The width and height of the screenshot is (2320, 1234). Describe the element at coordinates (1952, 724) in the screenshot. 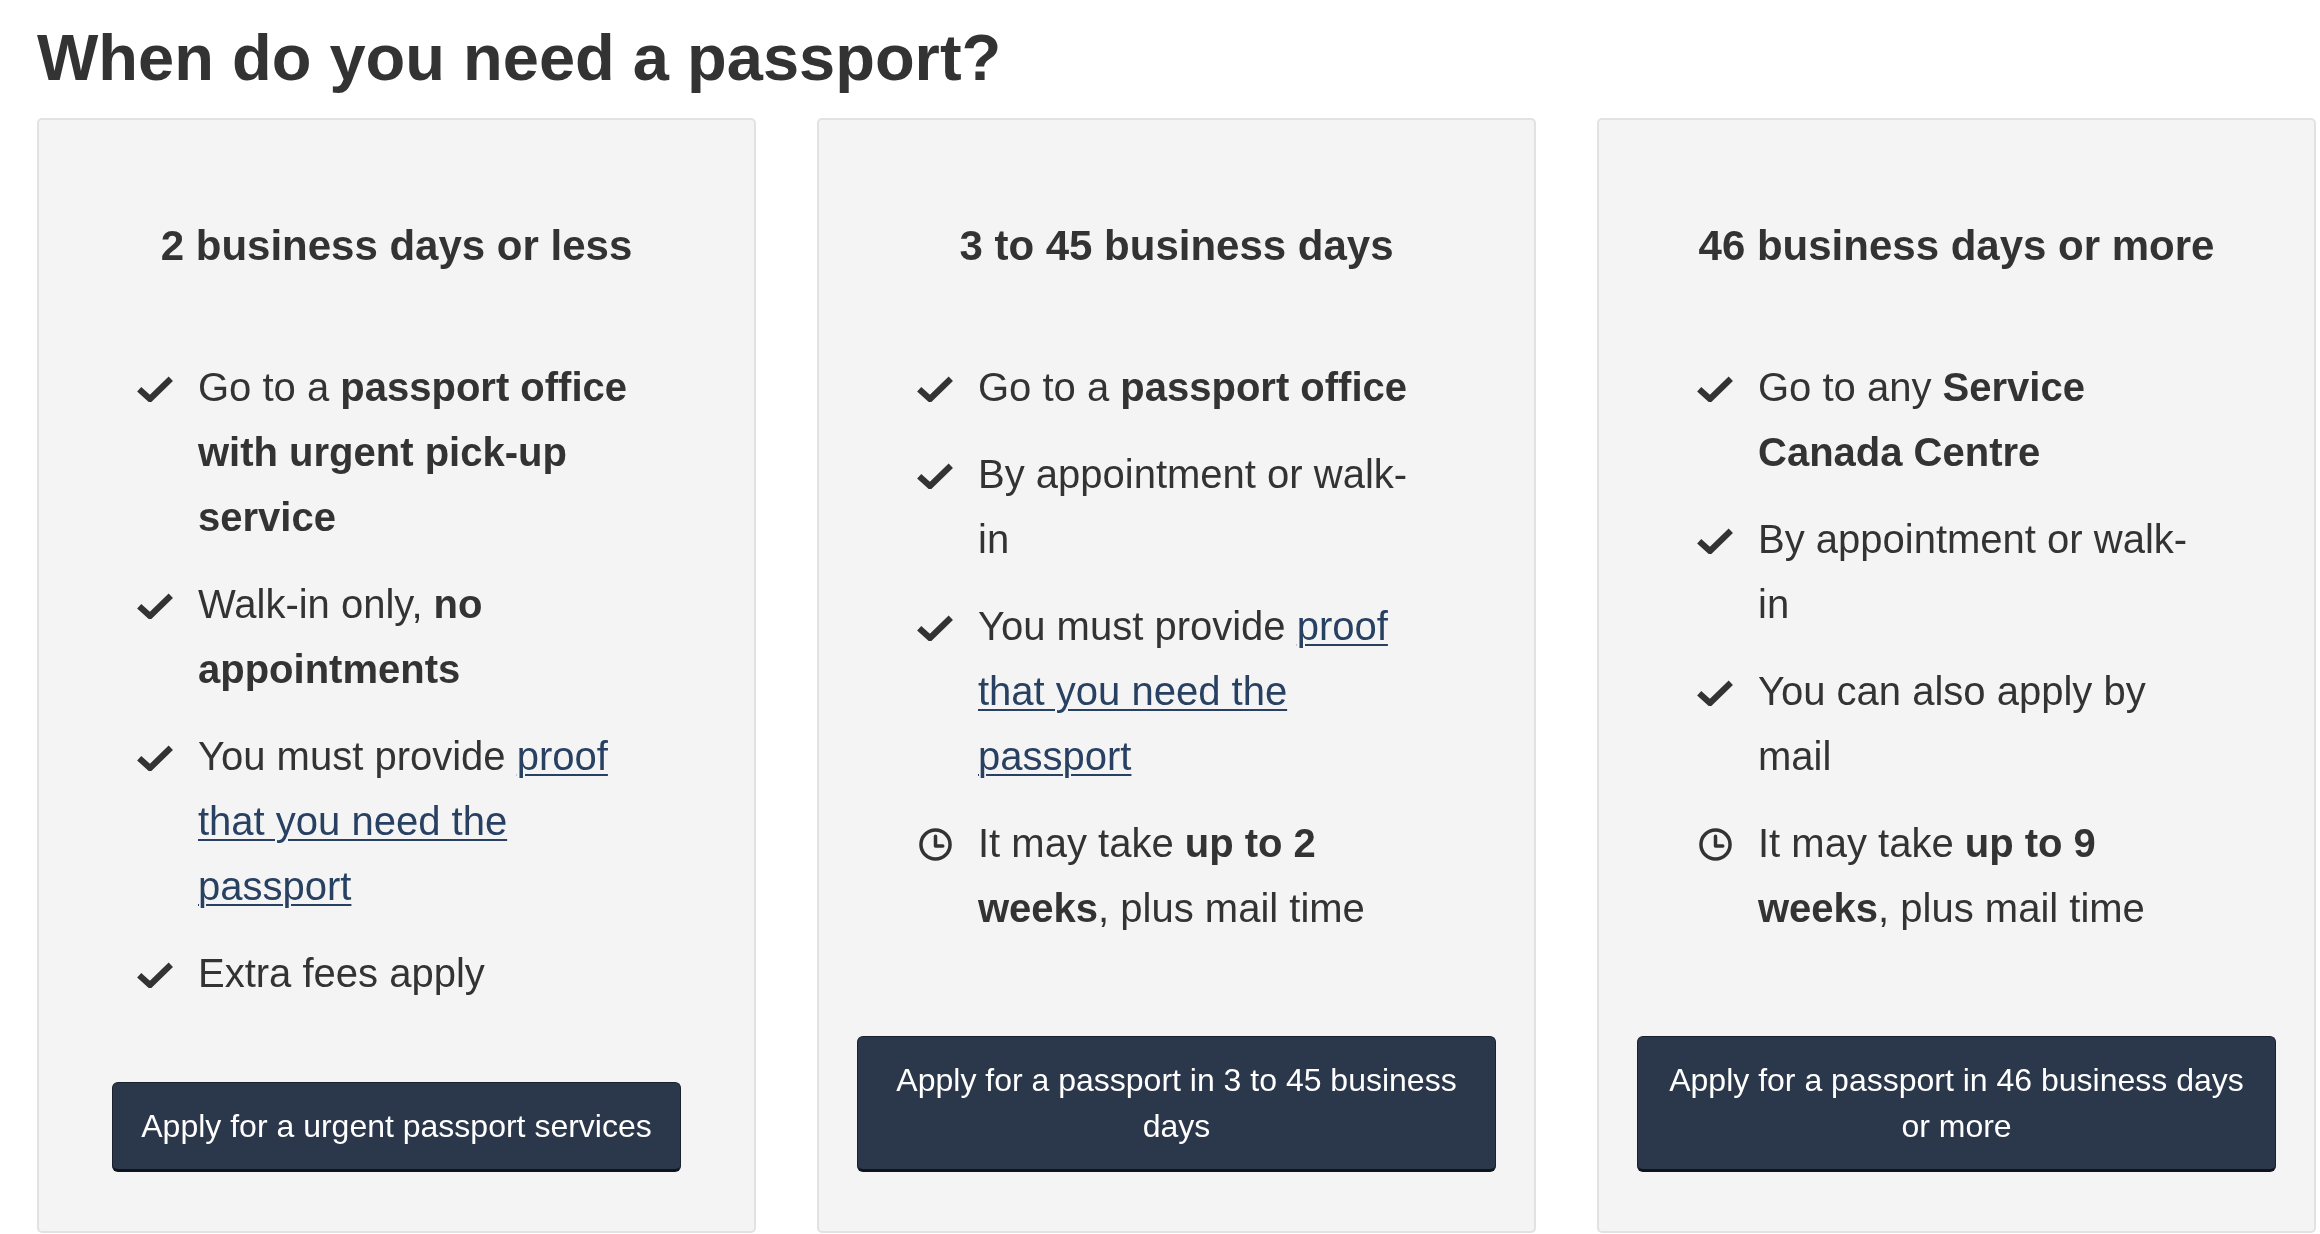

I see `item-text: You can also apply by mail` at that location.